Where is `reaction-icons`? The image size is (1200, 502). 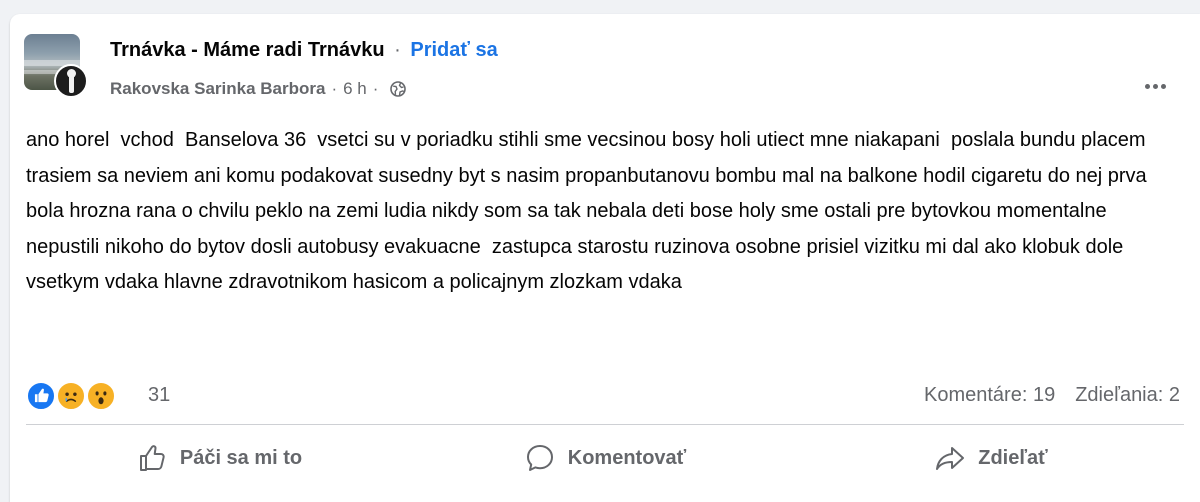
reaction-icons is located at coordinates (81, 396).